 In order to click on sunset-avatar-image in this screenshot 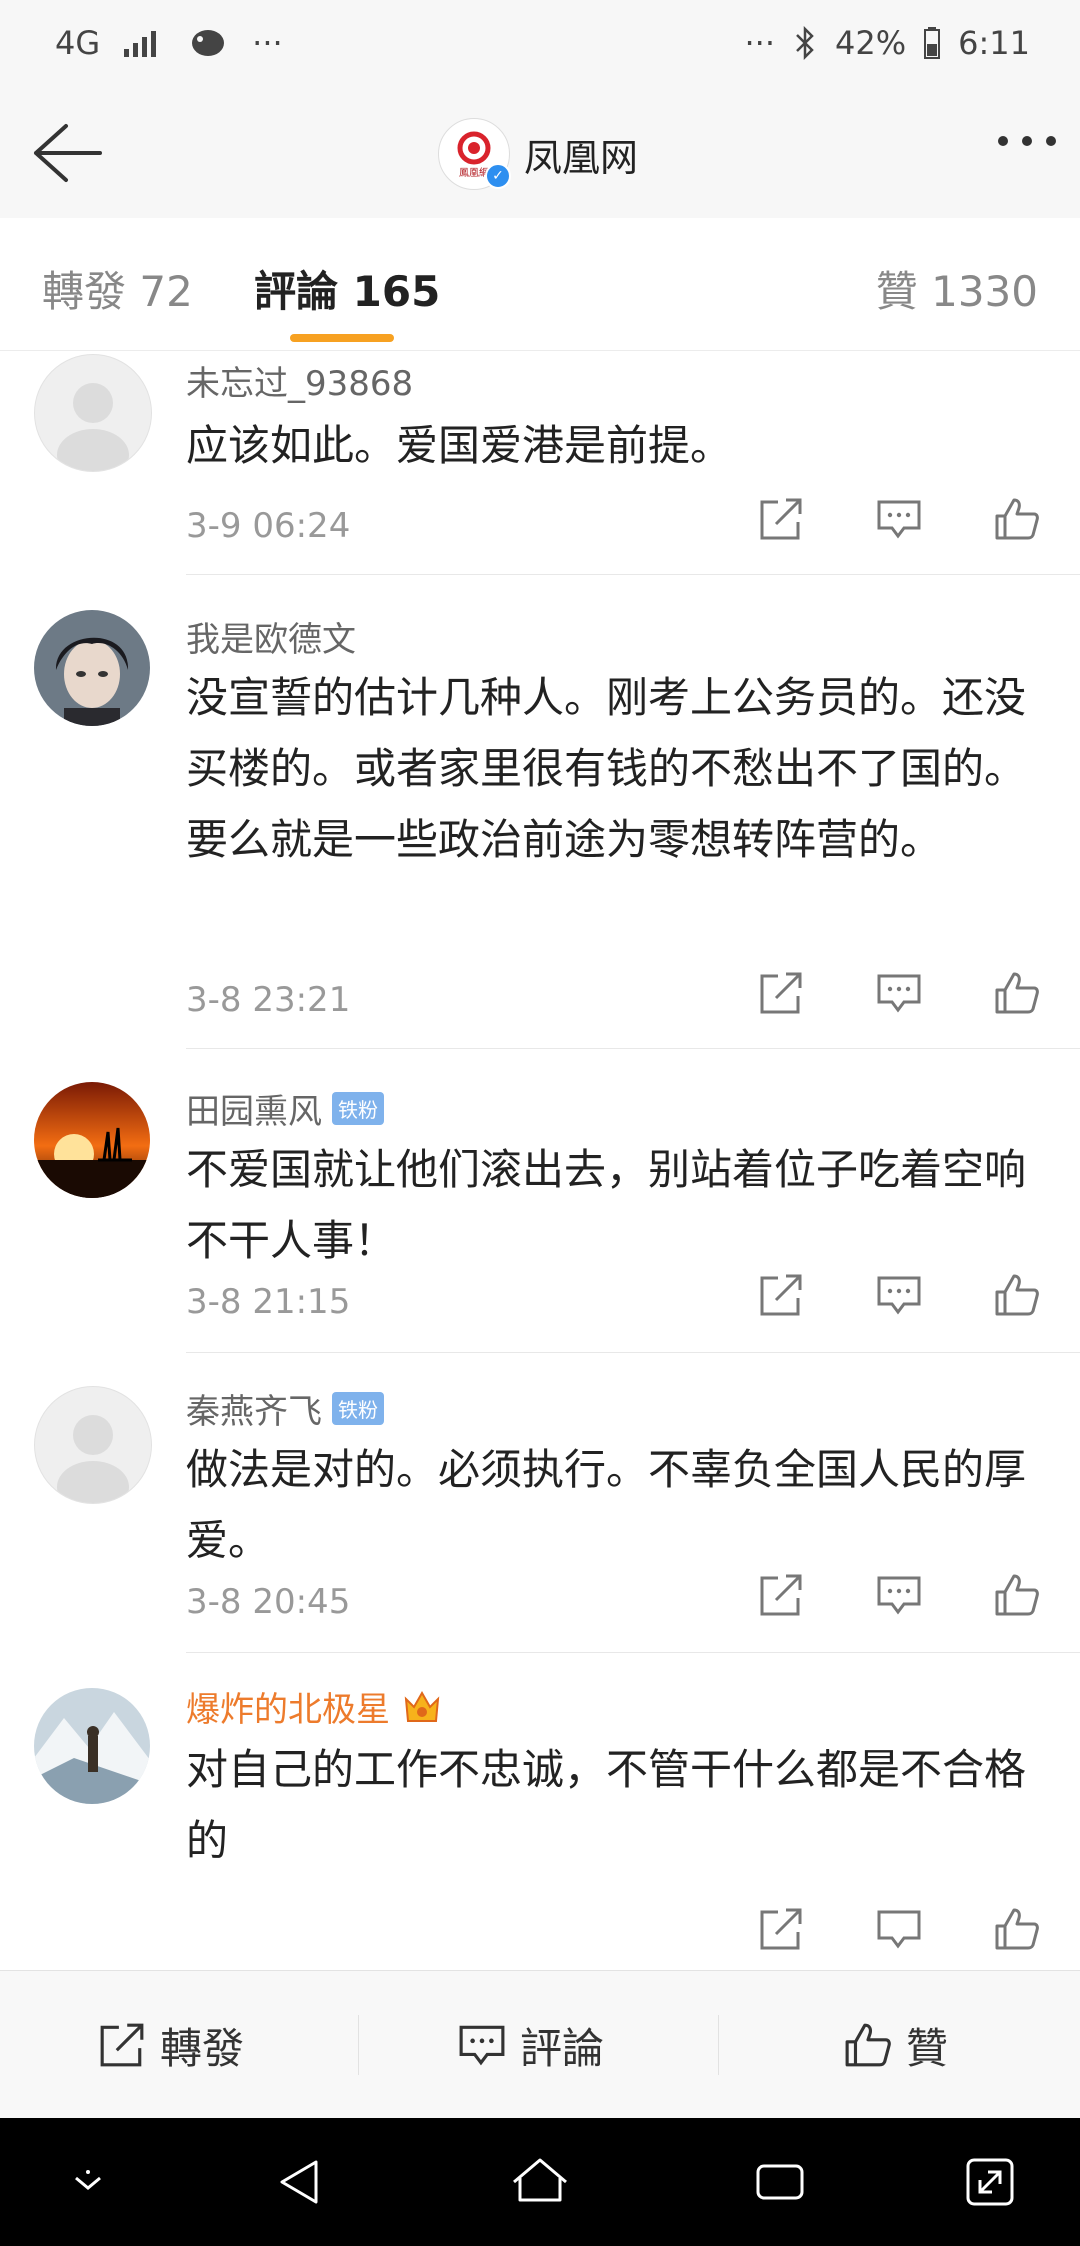, I will do `click(92, 1140)`.